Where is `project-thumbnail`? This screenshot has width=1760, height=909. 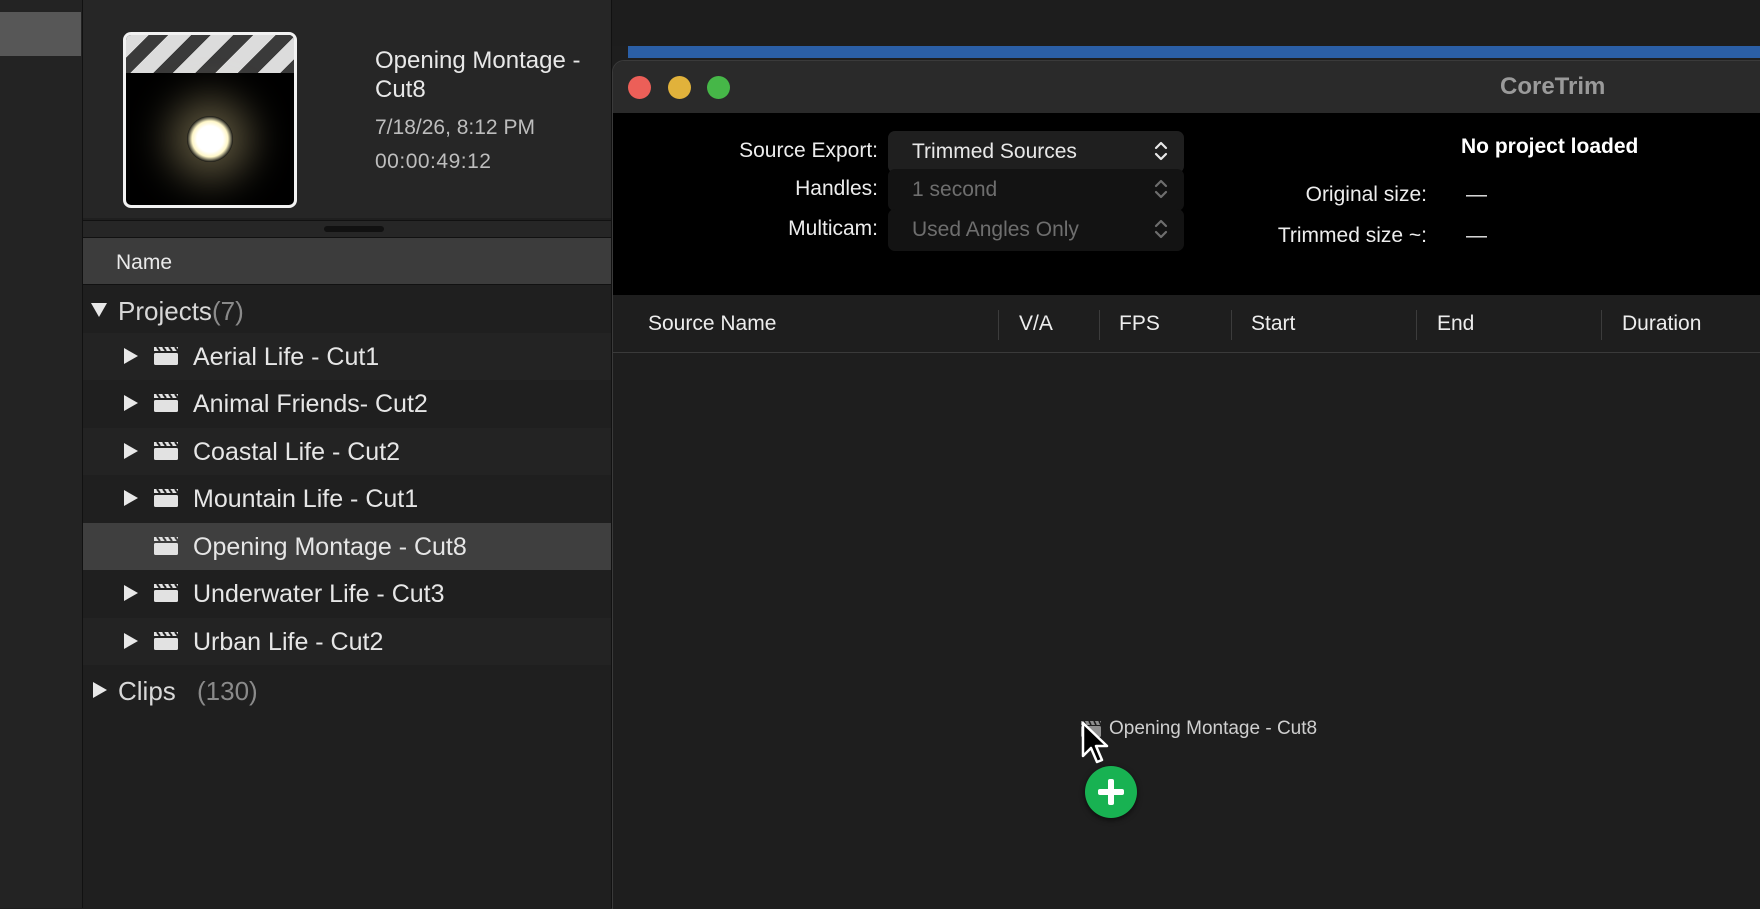 project-thumbnail is located at coordinates (210, 120).